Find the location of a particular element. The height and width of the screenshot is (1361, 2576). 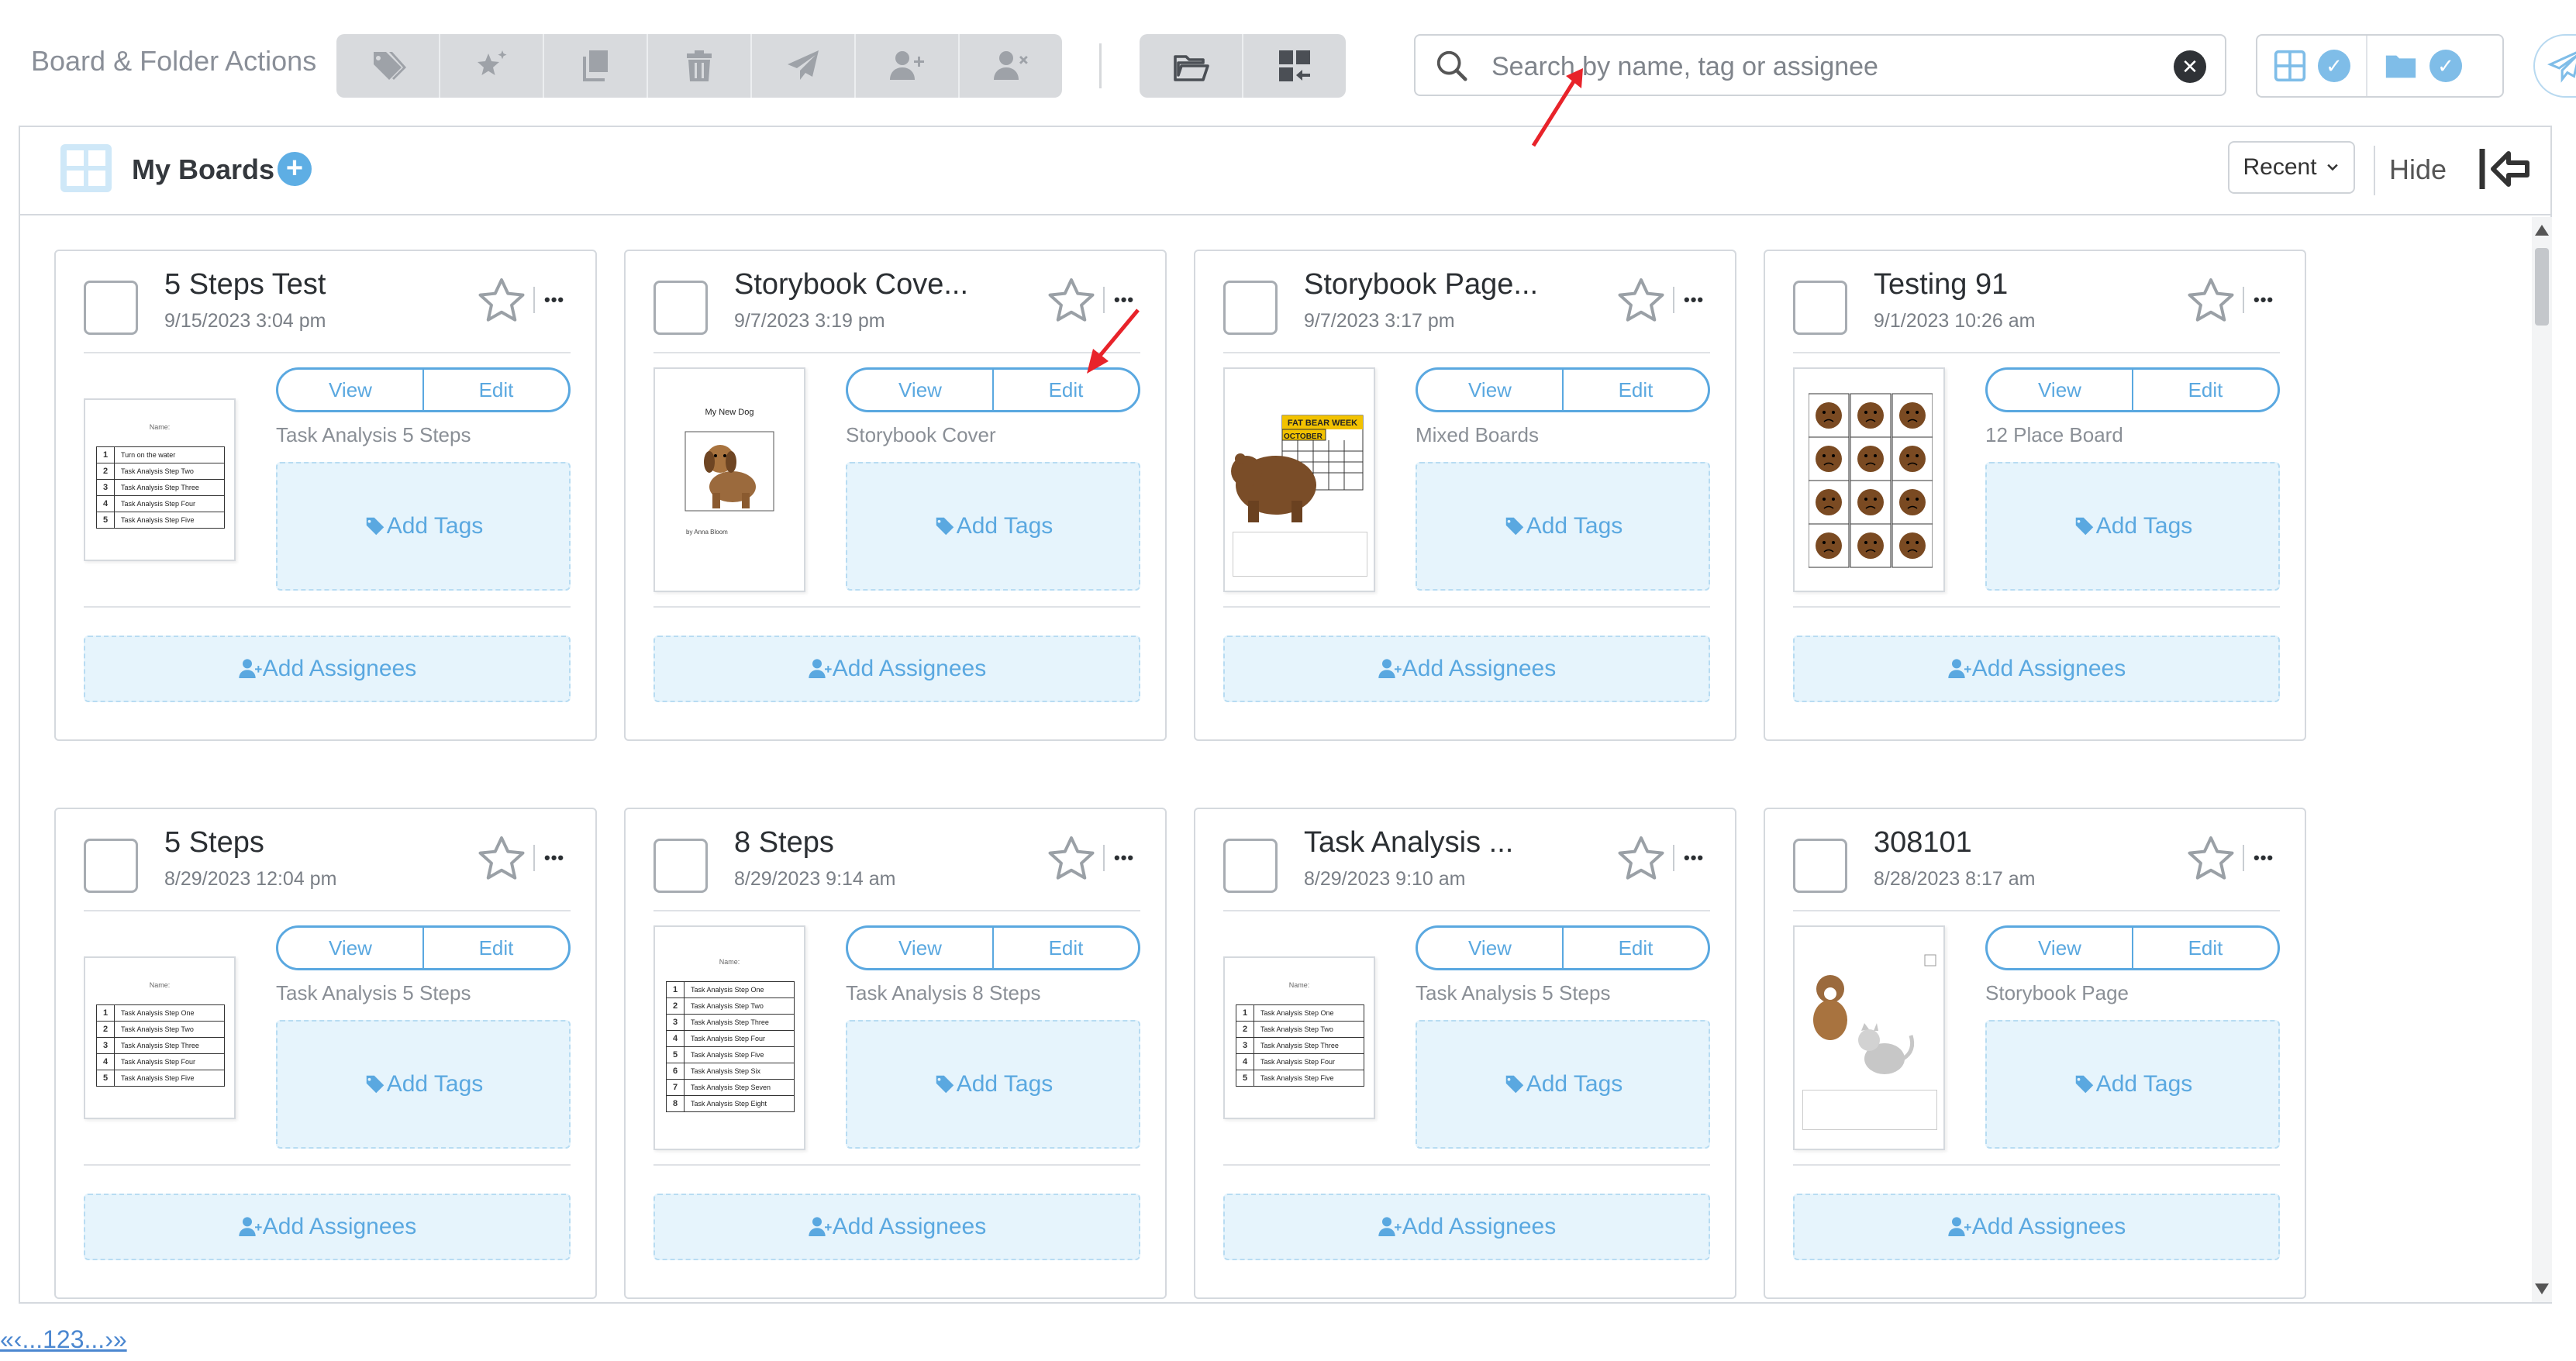

sort-select: Recent is located at coordinates (2291, 167).